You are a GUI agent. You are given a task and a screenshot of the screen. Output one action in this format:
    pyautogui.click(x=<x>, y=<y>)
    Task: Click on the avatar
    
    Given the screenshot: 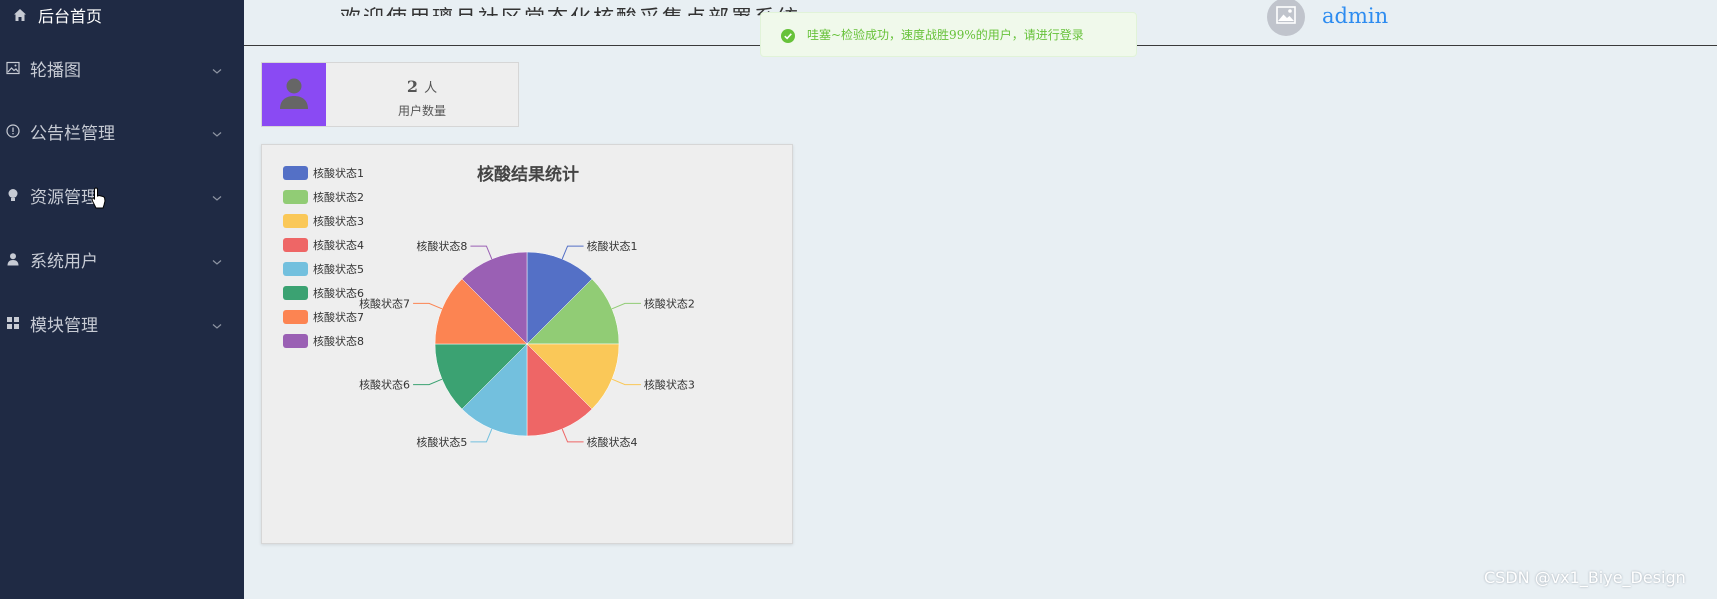 What is the action you would take?
    pyautogui.click(x=1286, y=18)
    